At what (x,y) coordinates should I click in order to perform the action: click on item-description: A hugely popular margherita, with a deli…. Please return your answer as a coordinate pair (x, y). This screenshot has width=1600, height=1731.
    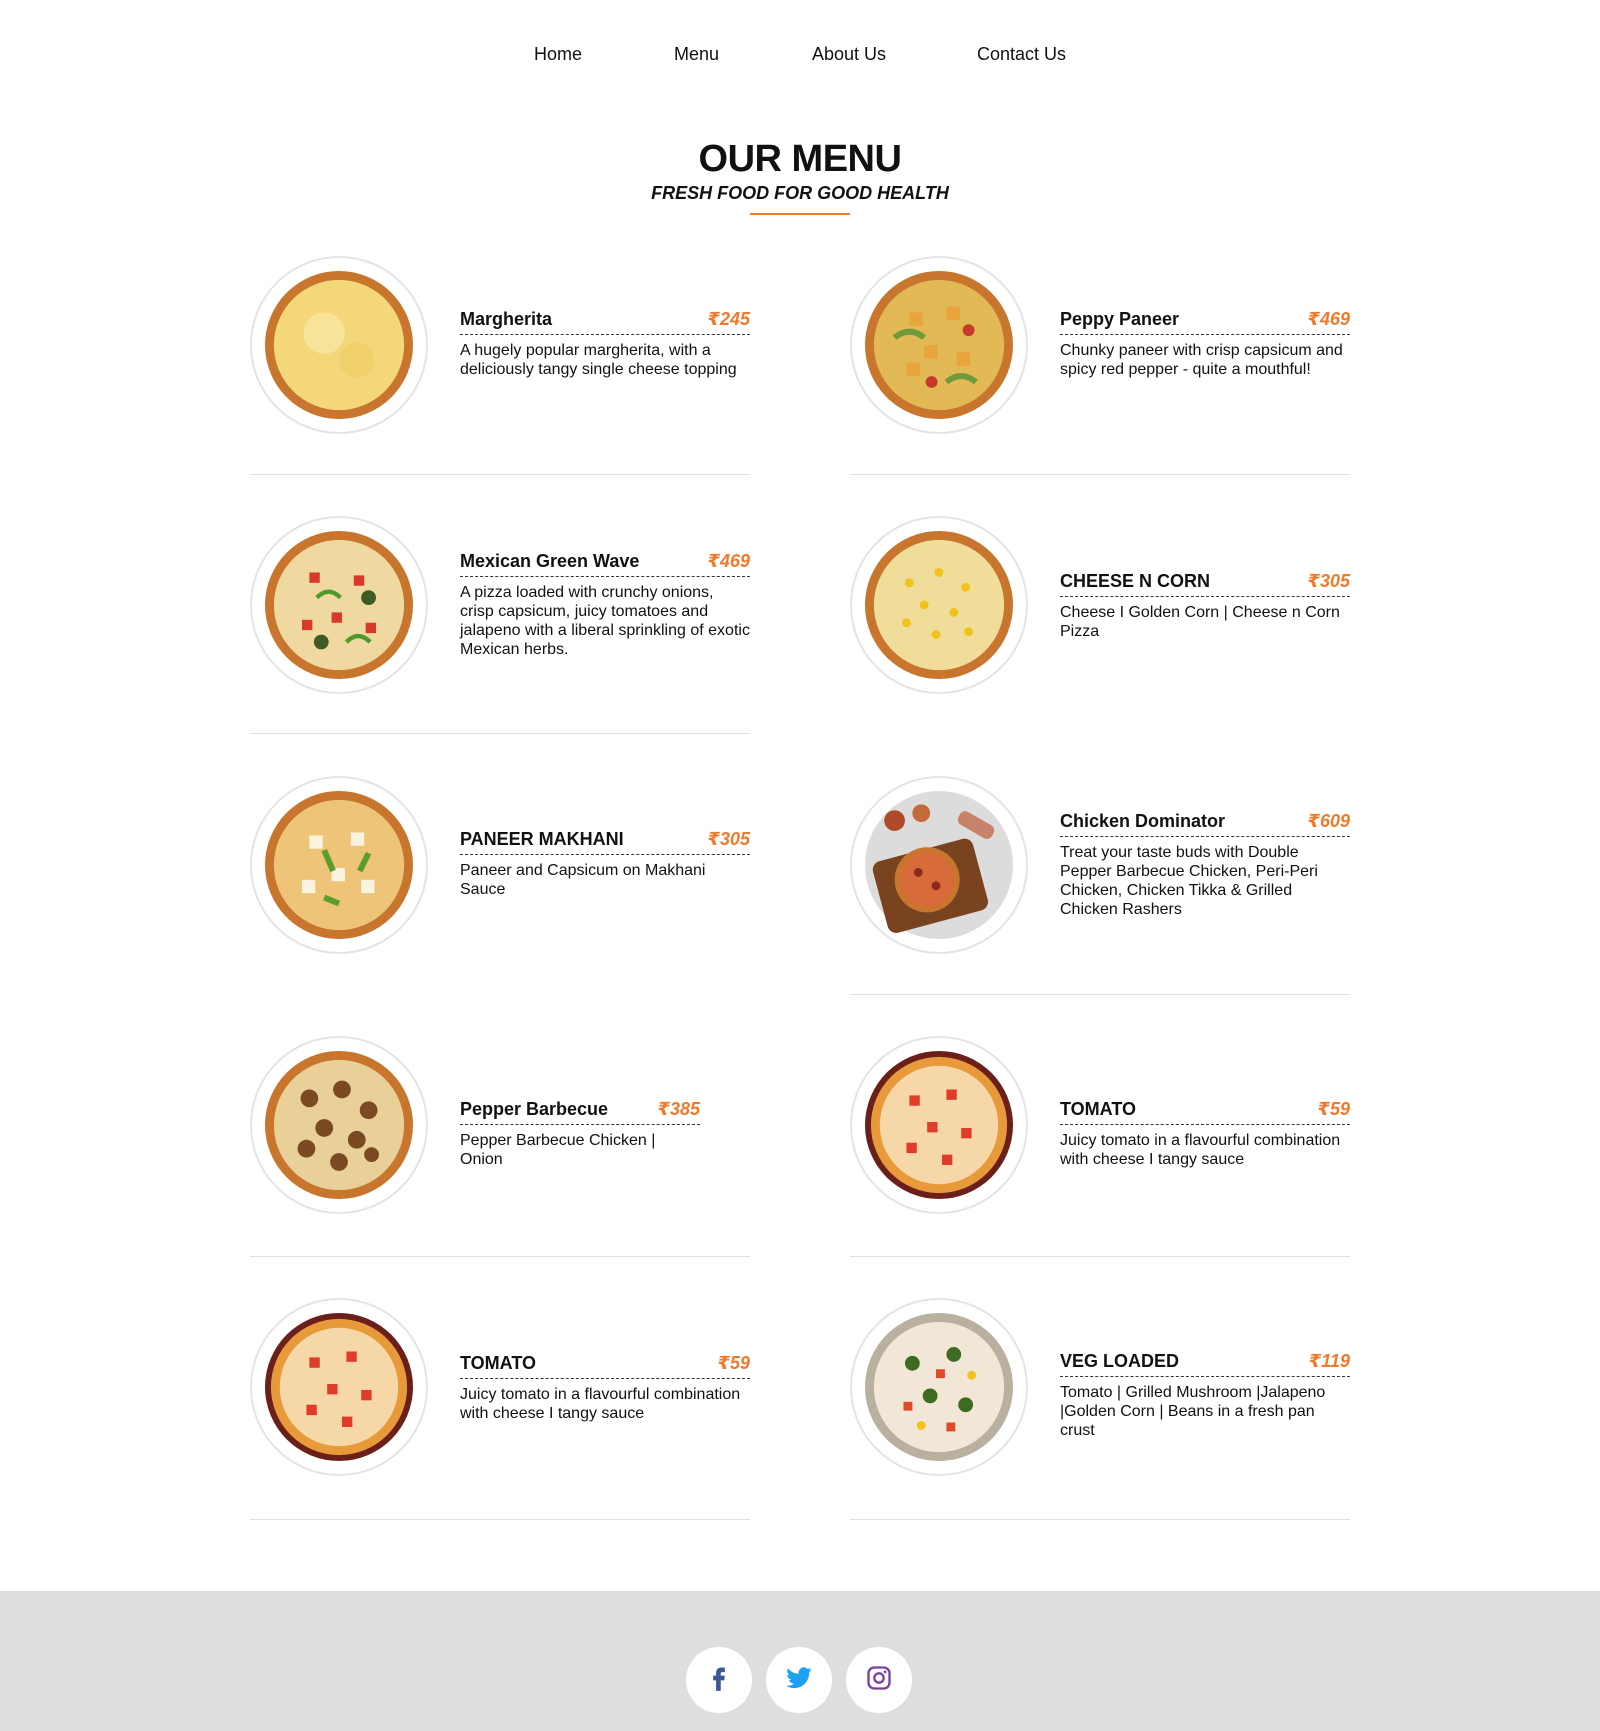
    Looking at the image, I should click on (598, 360).